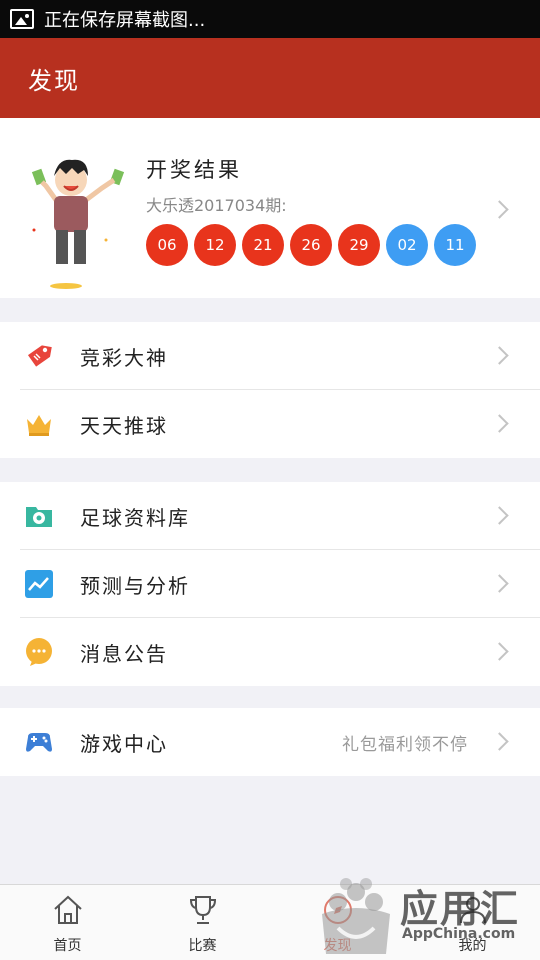  Describe the element at coordinates (270, 742) in the screenshot. I see `menu-item-game-center: 游戏中心 礼包福利领不停` at that location.